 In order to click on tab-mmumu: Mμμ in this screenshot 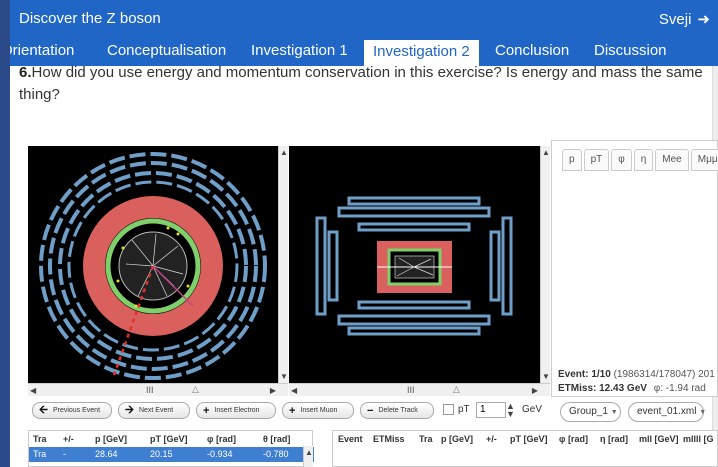, I will do `click(704, 160)`.